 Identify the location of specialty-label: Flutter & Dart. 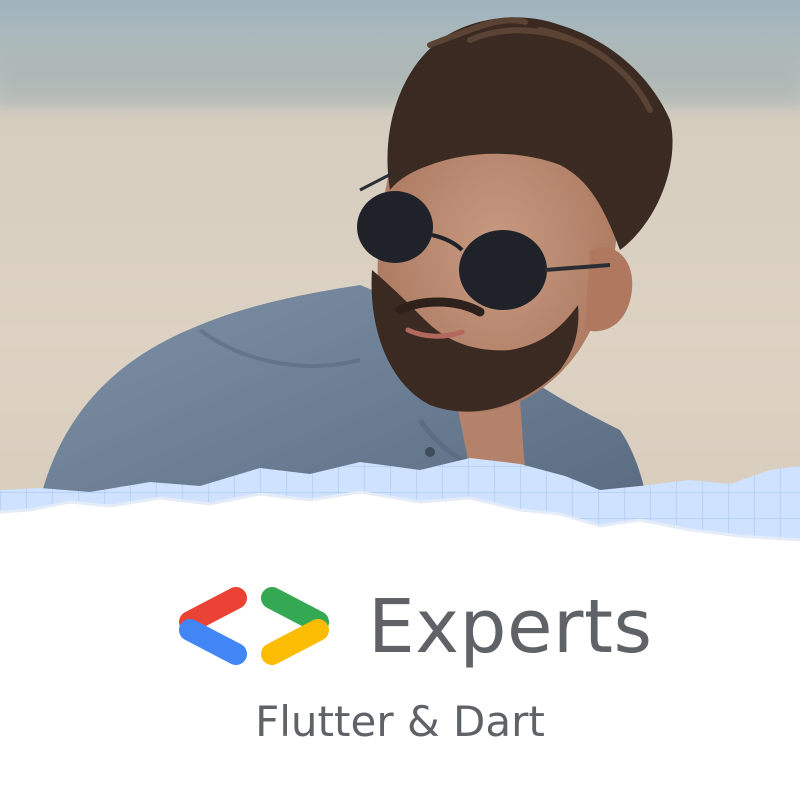
(400, 721).